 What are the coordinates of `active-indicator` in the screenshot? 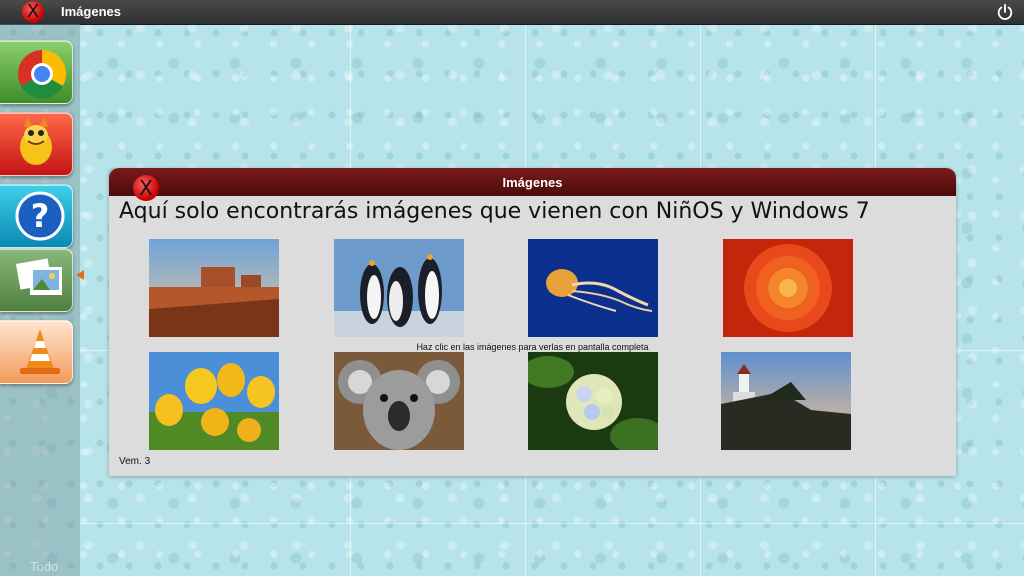 It's located at (80, 275).